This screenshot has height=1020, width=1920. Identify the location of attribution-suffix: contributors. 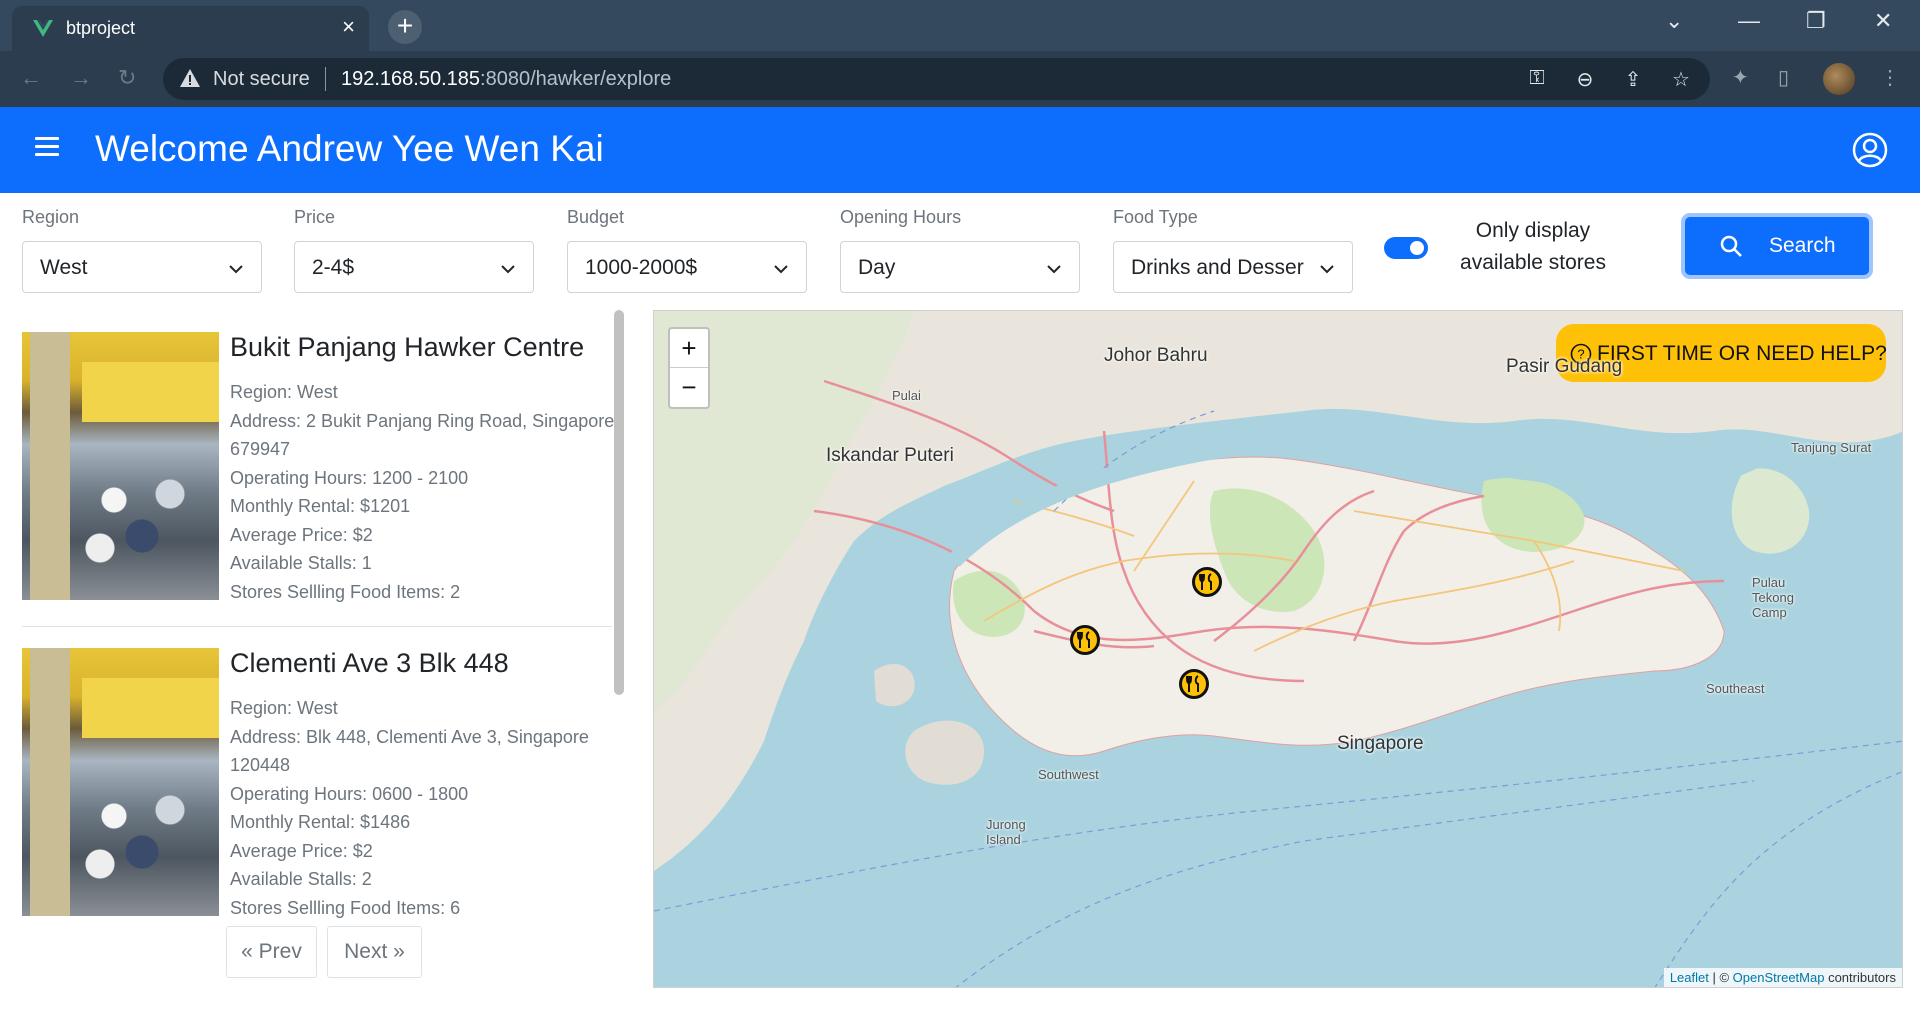
(1860, 977).